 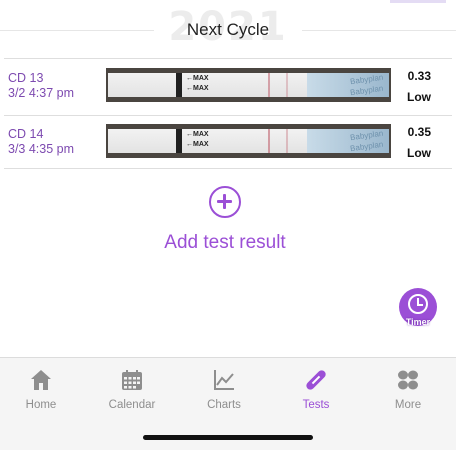 What do you see at coordinates (224, 380) in the screenshot?
I see `chart-line-icon` at bounding box center [224, 380].